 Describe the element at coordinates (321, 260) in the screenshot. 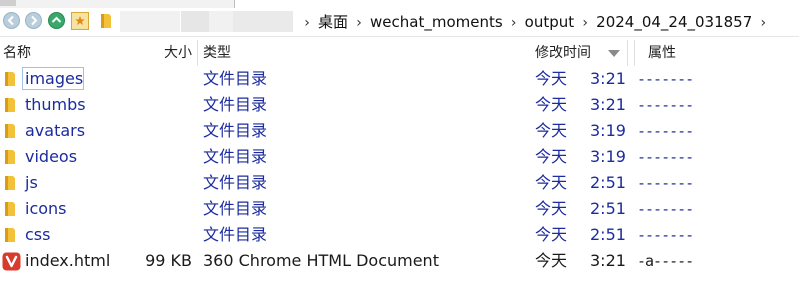

I see `file-type: 360 Chrome HTML Document` at that location.